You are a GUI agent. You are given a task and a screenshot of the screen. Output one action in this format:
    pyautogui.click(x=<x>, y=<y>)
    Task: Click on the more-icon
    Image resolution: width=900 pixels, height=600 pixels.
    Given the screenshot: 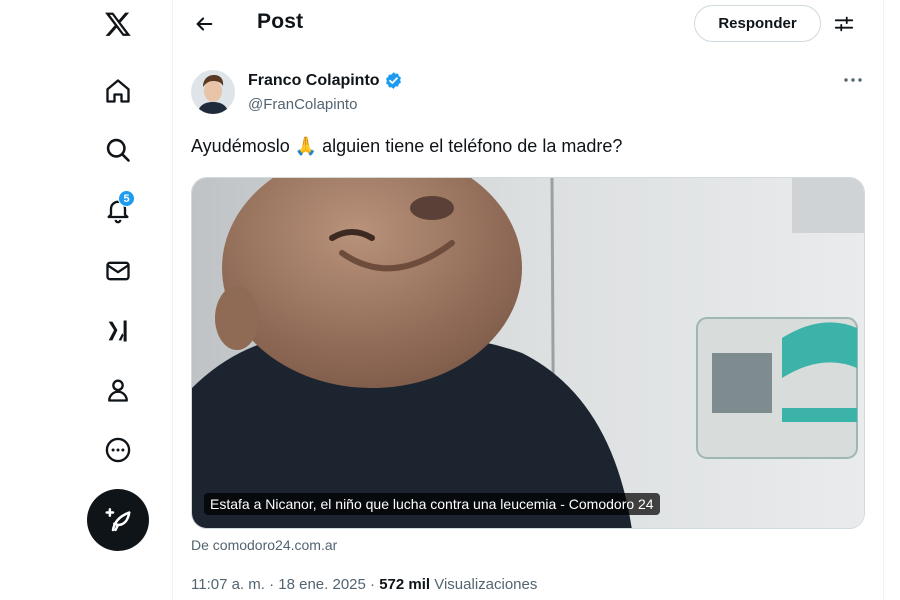 What is the action you would take?
    pyautogui.click(x=118, y=450)
    